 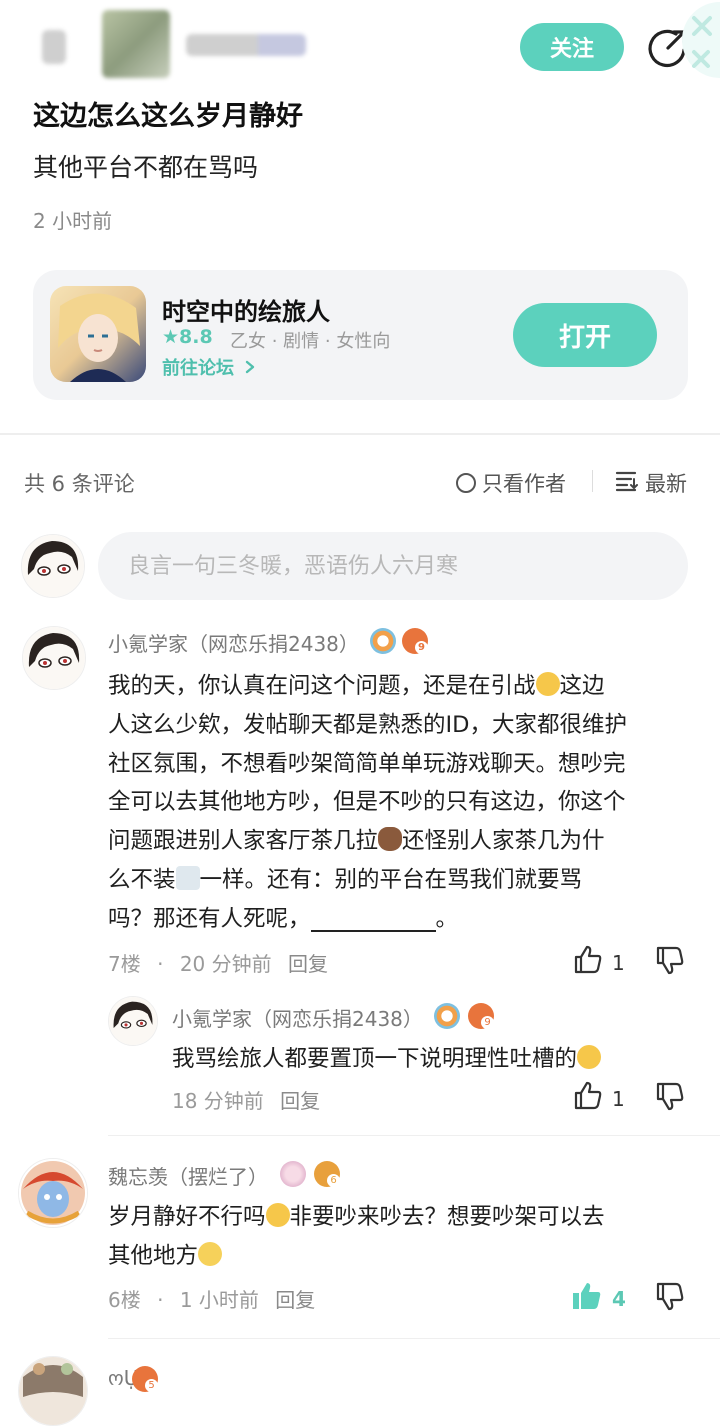 What do you see at coordinates (373, 918) in the screenshot?
I see `blank-underline` at bounding box center [373, 918].